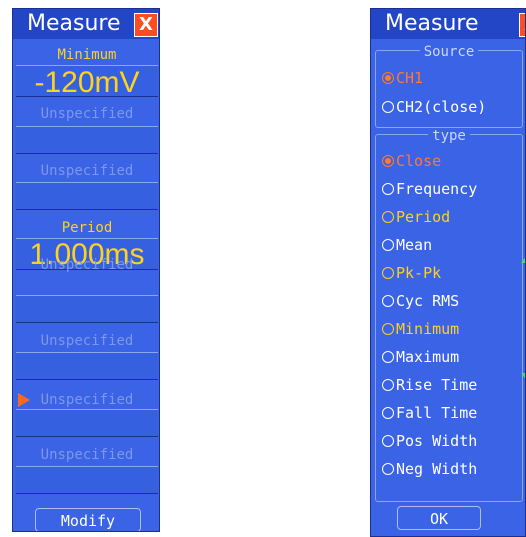  Describe the element at coordinates (87, 480) in the screenshot. I see `slot-8-box` at that location.